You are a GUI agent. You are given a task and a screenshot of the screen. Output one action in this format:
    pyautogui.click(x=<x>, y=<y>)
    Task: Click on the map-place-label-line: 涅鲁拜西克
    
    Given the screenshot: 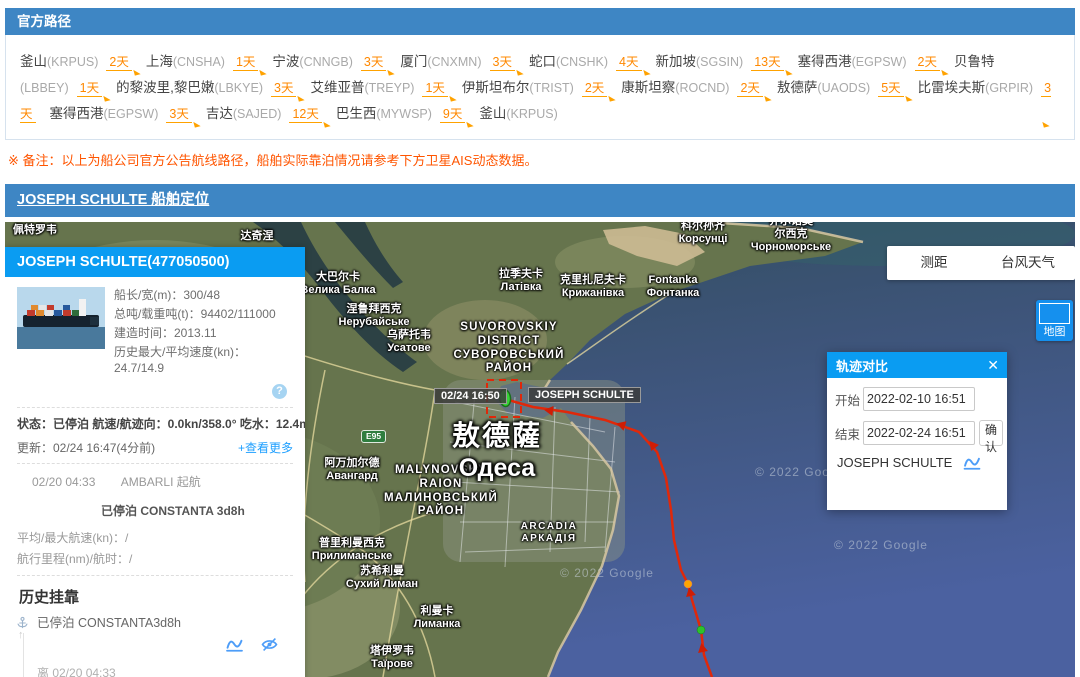 What is the action you would take?
    pyautogui.click(x=374, y=309)
    